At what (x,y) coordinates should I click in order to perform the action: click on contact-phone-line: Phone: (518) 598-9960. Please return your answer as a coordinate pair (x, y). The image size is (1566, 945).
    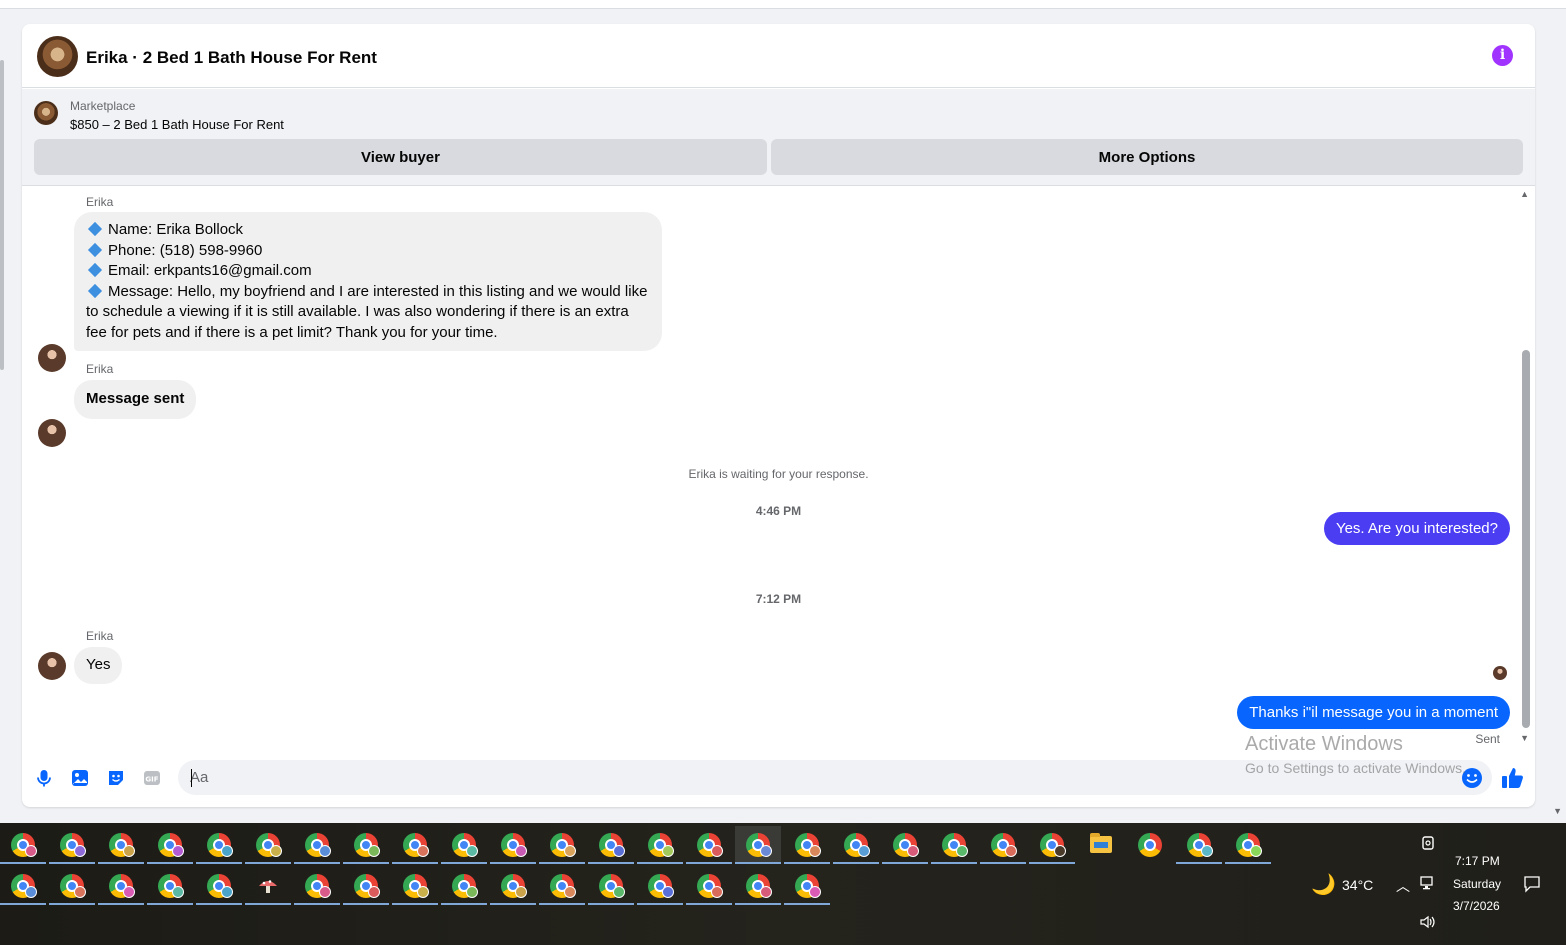
    Looking at the image, I should click on (185, 250).